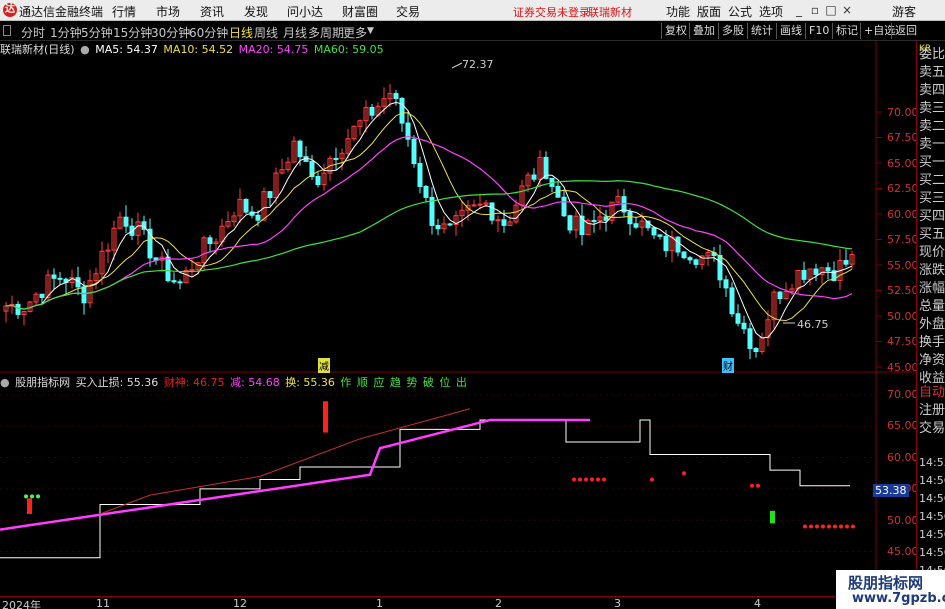 This screenshot has height=609, width=945. What do you see at coordinates (295, 32) in the screenshot?
I see `period-monthly: 月线` at bounding box center [295, 32].